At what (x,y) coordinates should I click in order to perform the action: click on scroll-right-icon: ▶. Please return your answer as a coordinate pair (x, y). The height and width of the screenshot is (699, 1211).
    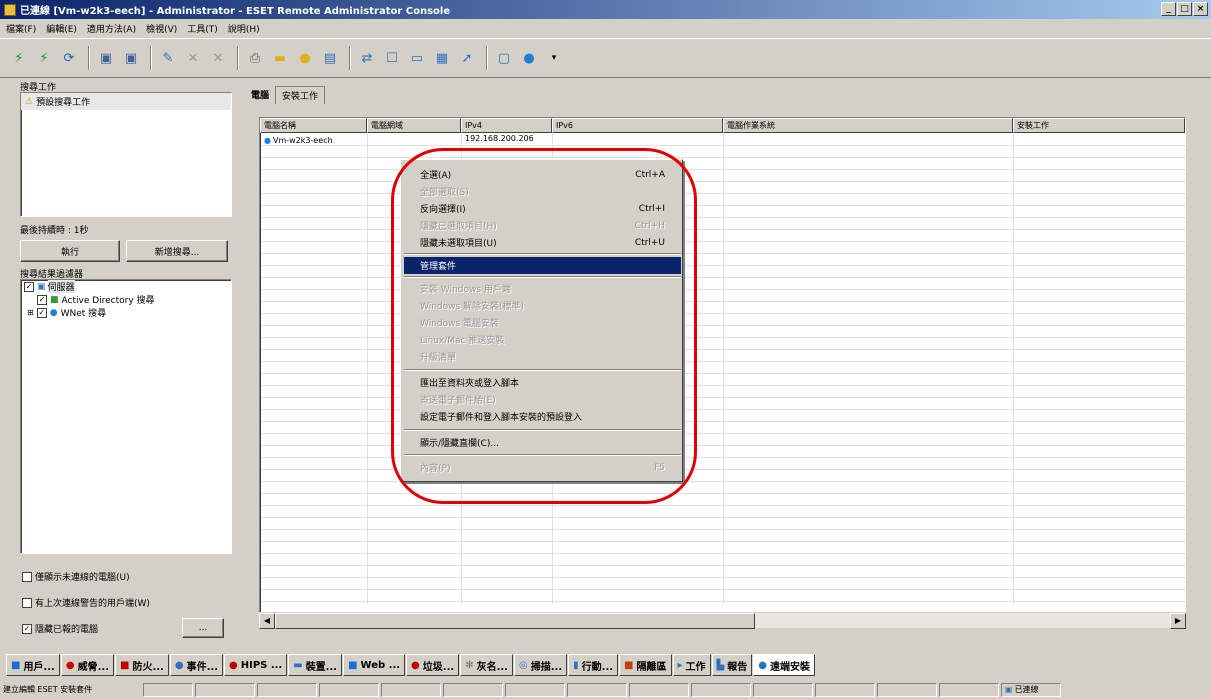
    Looking at the image, I should click on (1178, 621).